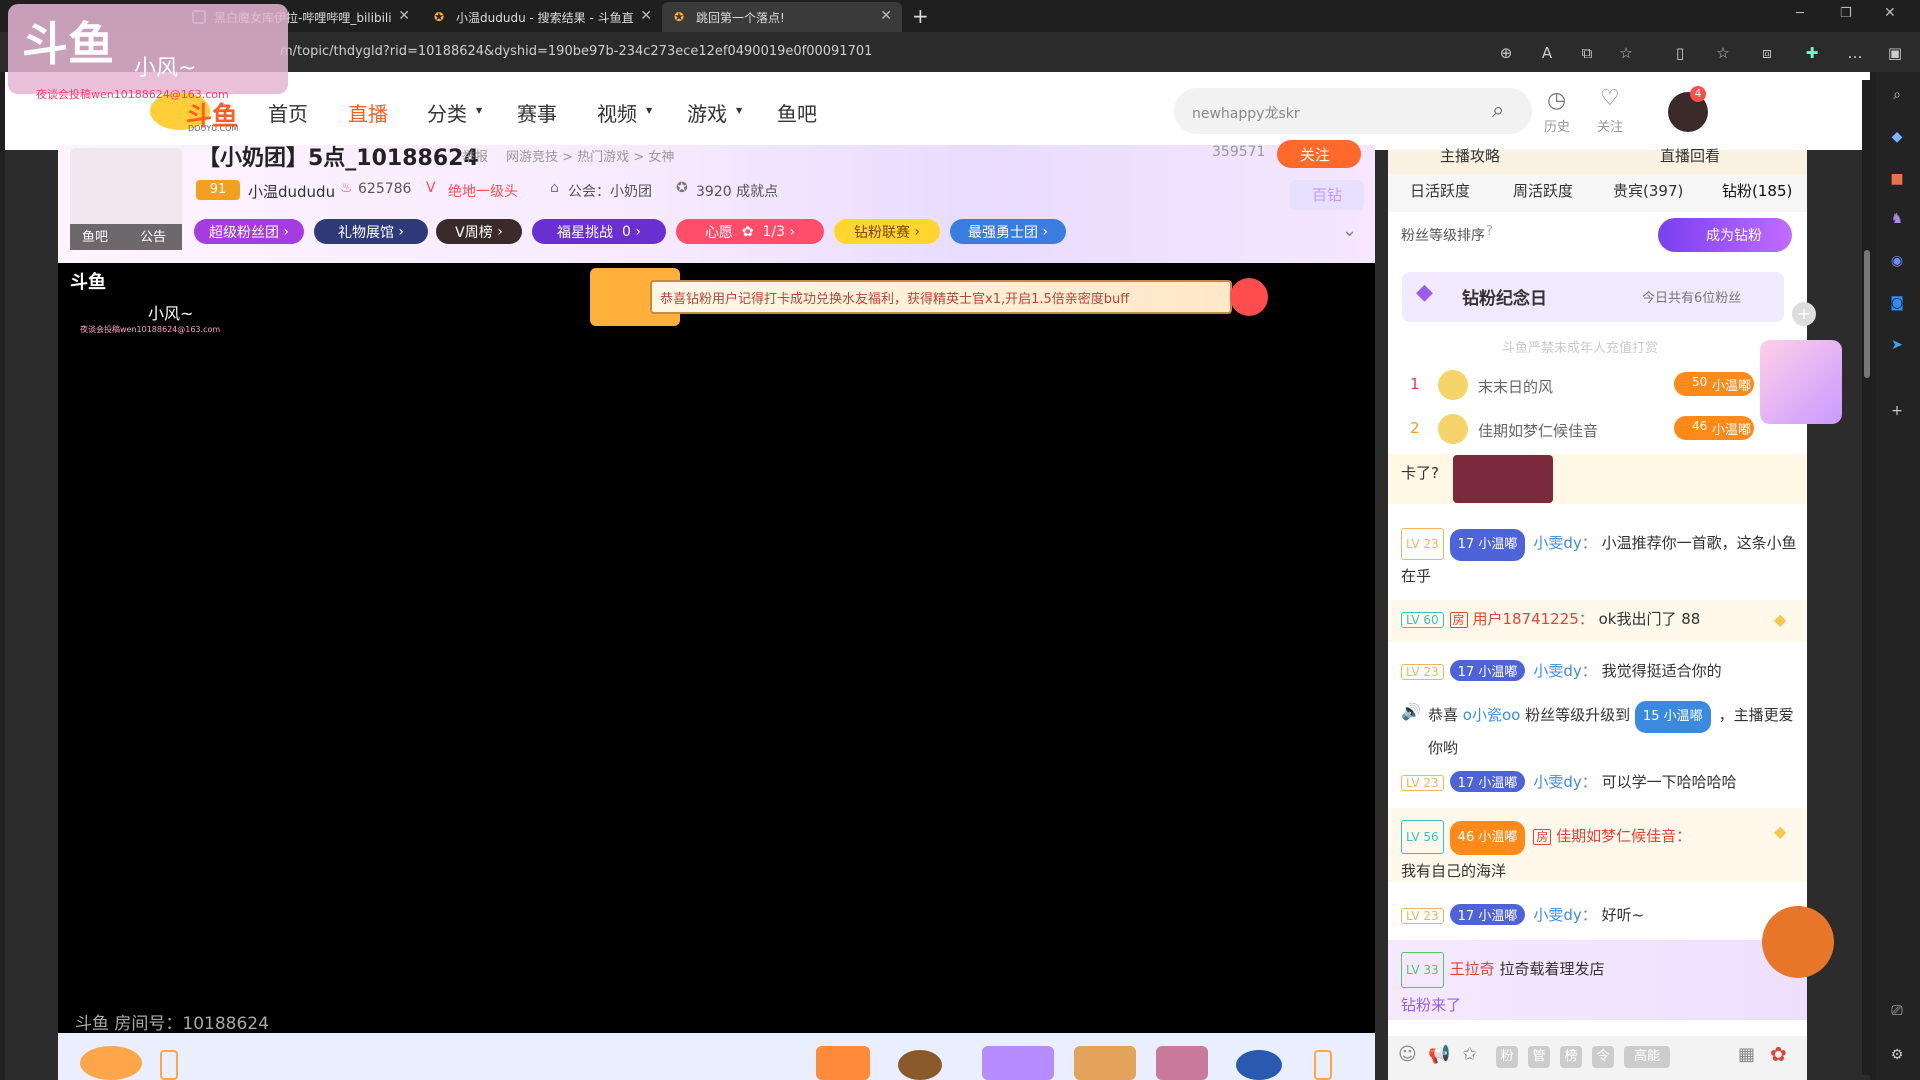 This screenshot has height=1080, width=1920. What do you see at coordinates (1443, 235) in the screenshot?
I see `fan-sort-label: 粉丝等级排序` at bounding box center [1443, 235].